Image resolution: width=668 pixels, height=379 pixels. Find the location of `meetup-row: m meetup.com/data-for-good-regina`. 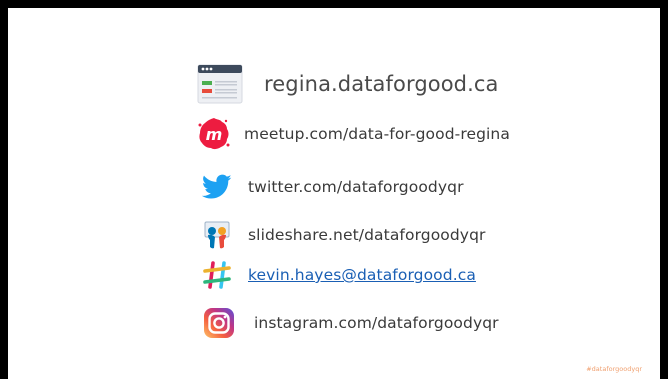

meetup-row: m meetup.com/data-for-good-regina is located at coordinates (353, 134).